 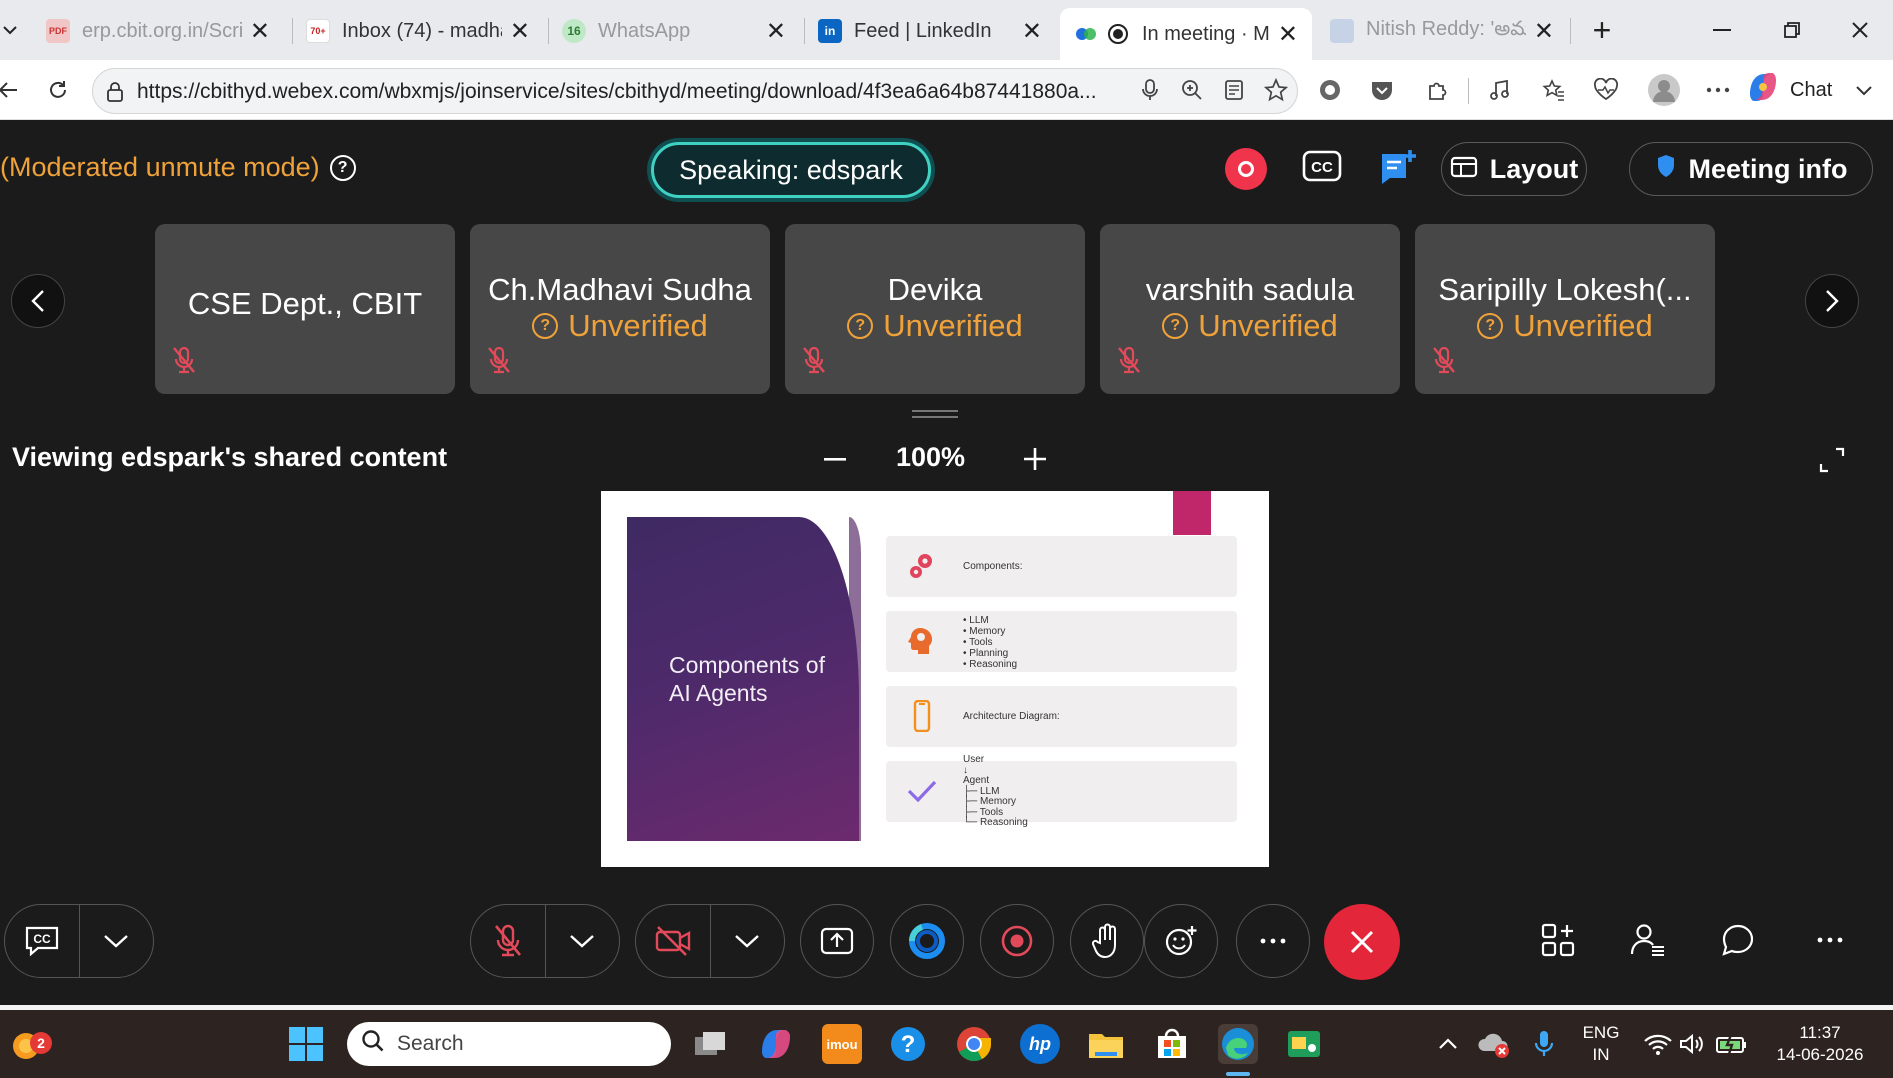 What do you see at coordinates (1606, 90) in the screenshot?
I see `browser-essentials-heart-icon` at bounding box center [1606, 90].